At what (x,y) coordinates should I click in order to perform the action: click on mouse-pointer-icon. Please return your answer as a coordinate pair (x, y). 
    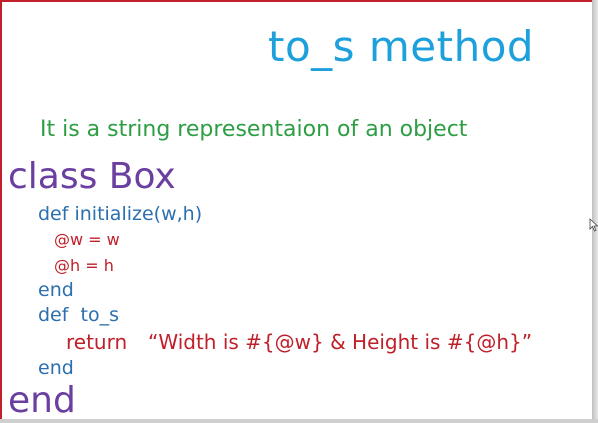
    Looking at the image, I should click on (593, 225).